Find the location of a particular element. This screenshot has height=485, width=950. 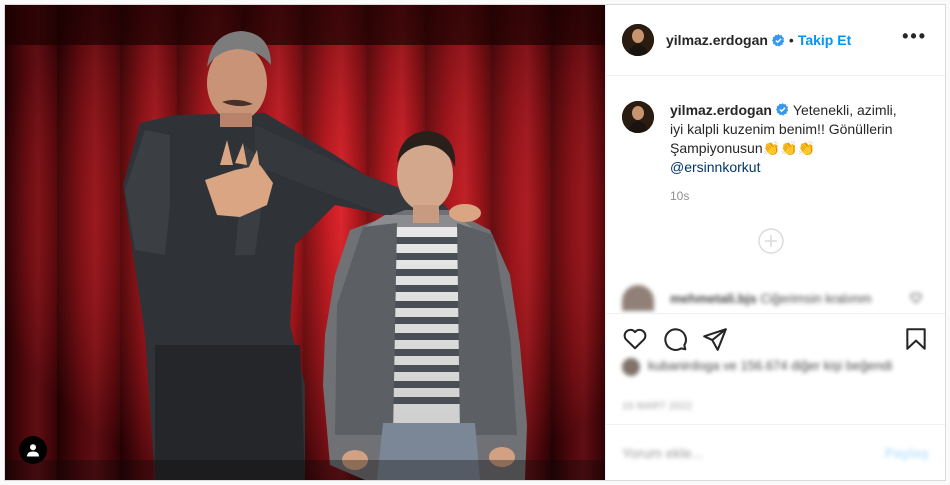

comment-like-heart-icon is located at coordinates (916, 298).